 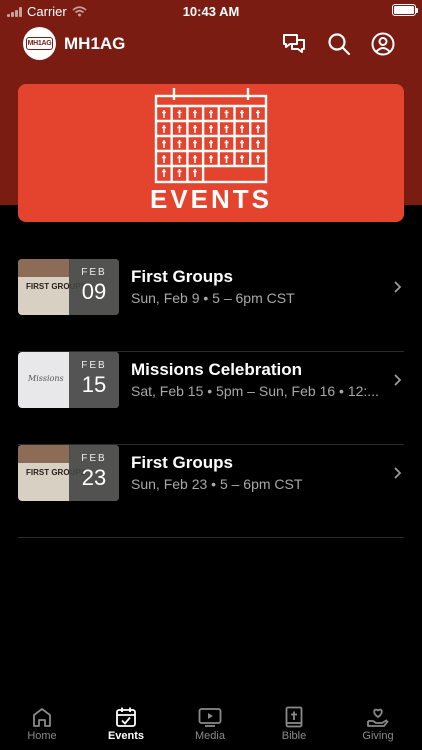 I want to click on date-day: 15, so click(x=94, y=384).